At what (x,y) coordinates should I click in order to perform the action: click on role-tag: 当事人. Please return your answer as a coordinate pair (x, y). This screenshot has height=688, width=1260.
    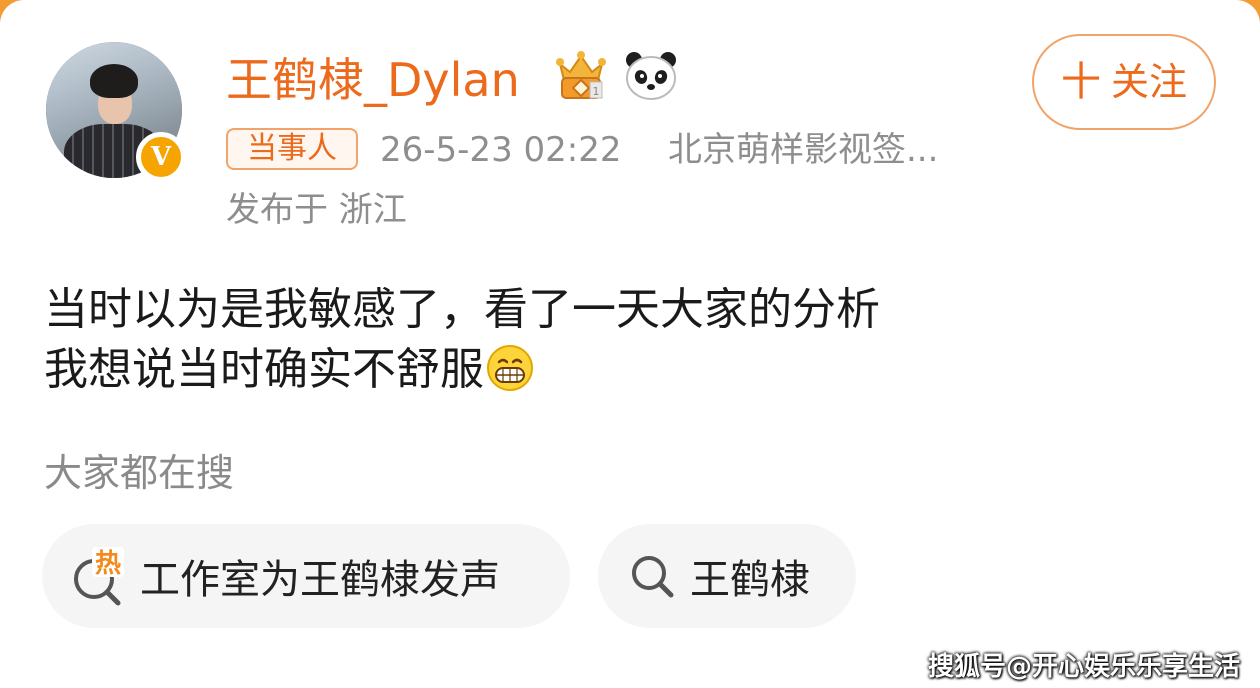
    Looking at the image, I should click on (292, 149).